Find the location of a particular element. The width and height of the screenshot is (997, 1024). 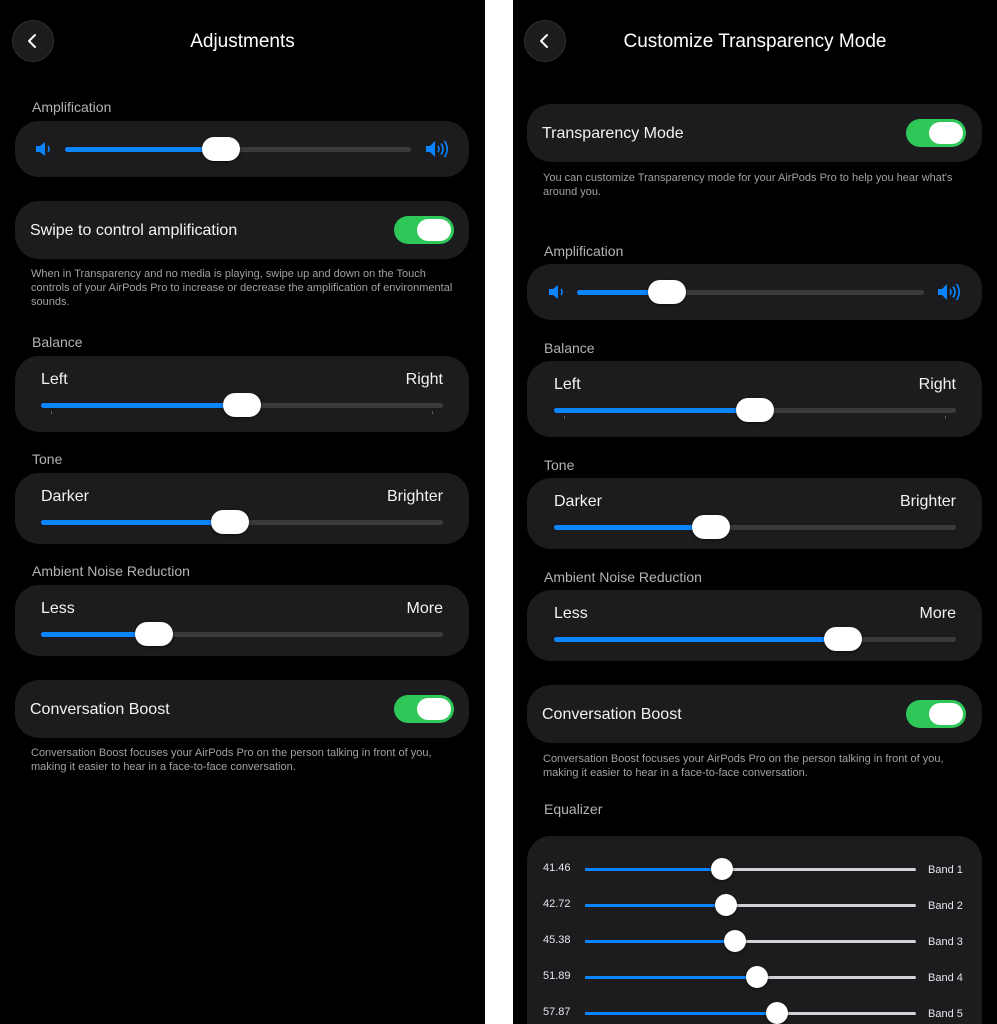

equalizer-band-label: Band 5 is located at coordinates (945, 1014).